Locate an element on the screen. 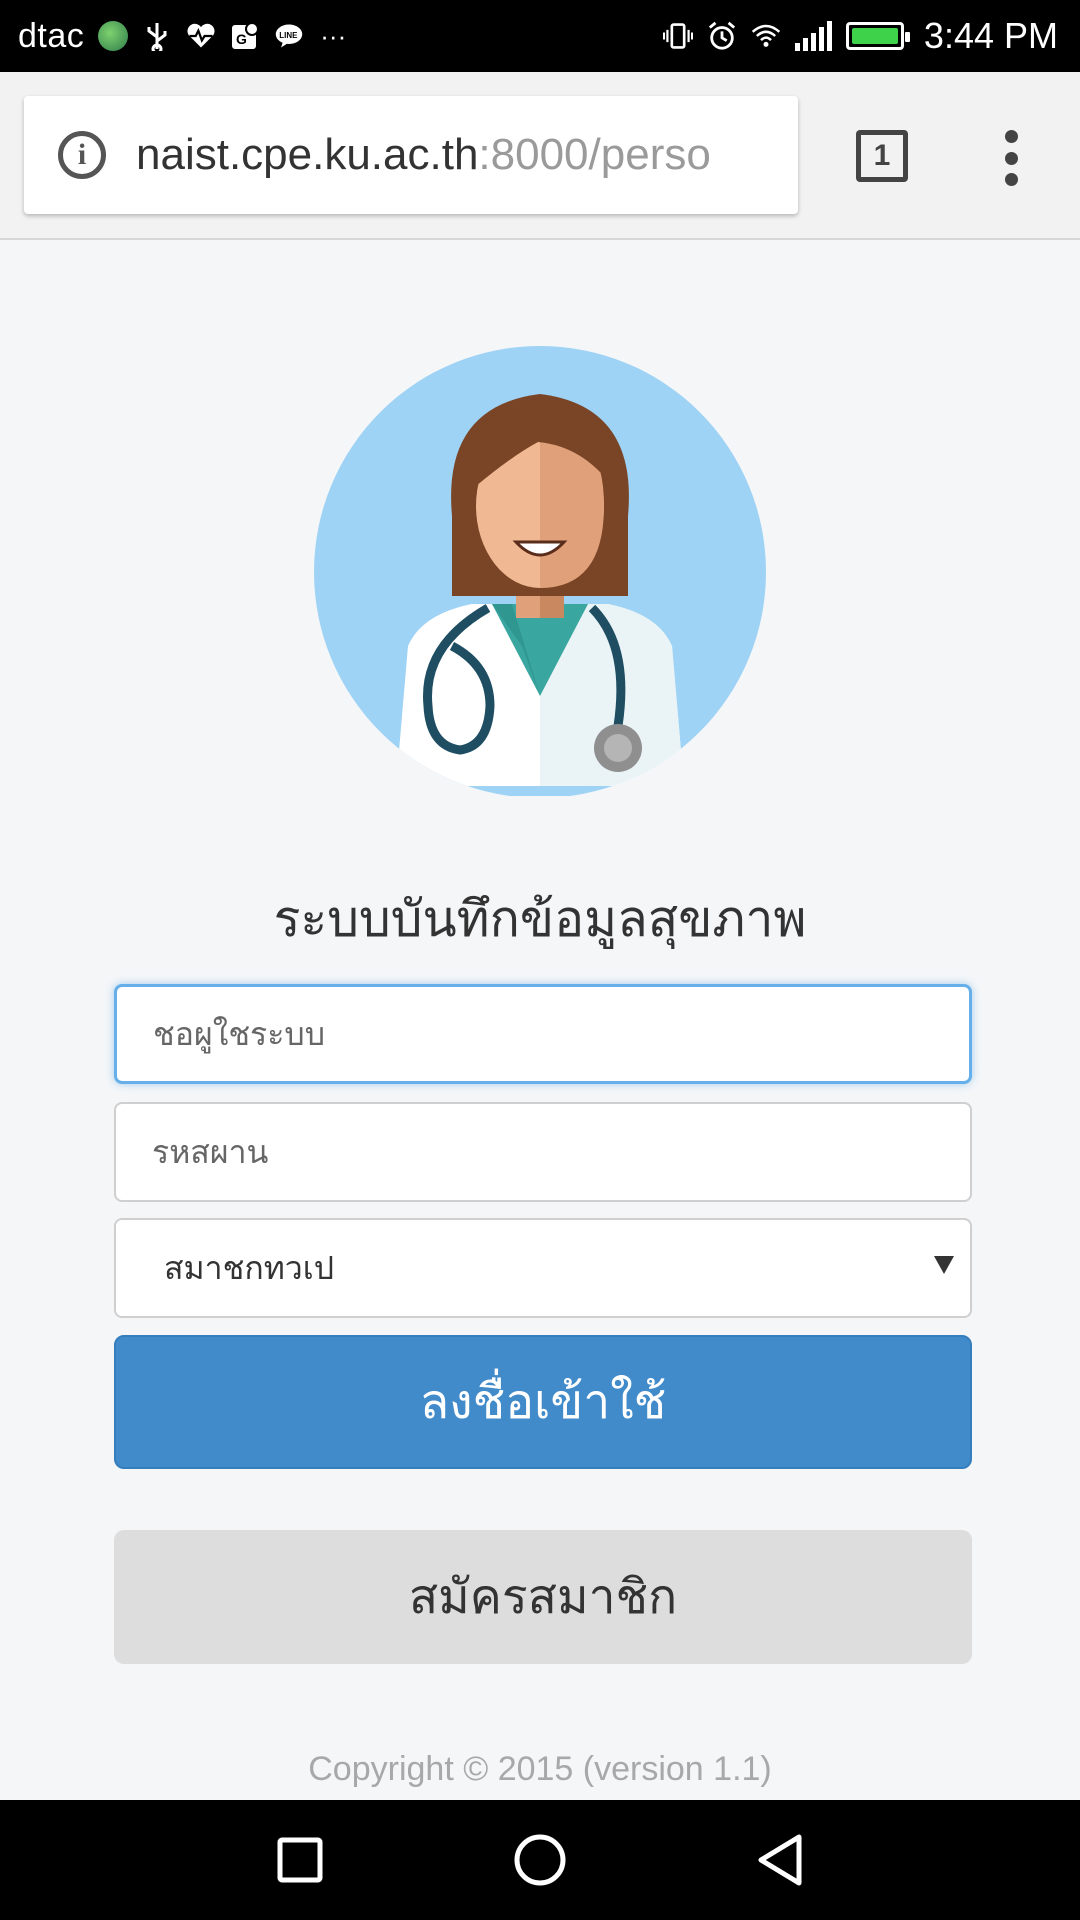 Image resolution: width=1080 pixels, height=1920 pixels. back-icon is located at coordinates (780, 1860).